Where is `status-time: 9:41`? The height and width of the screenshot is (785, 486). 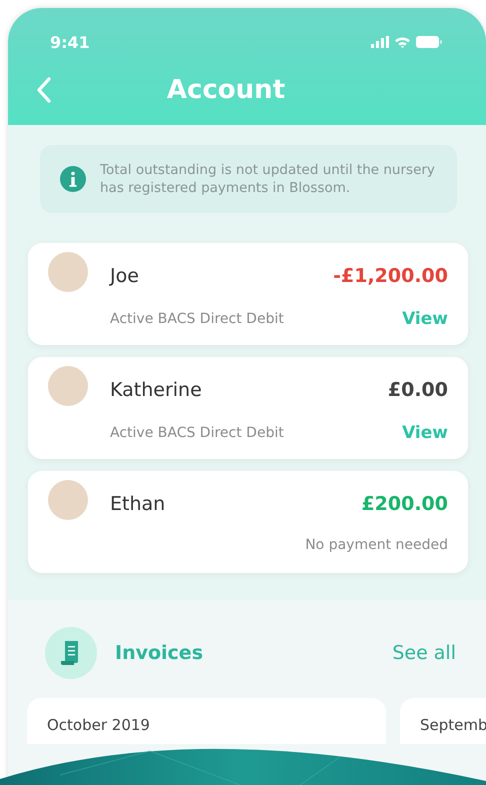 status-time: 9:41 is located at coordinates (70, 42).